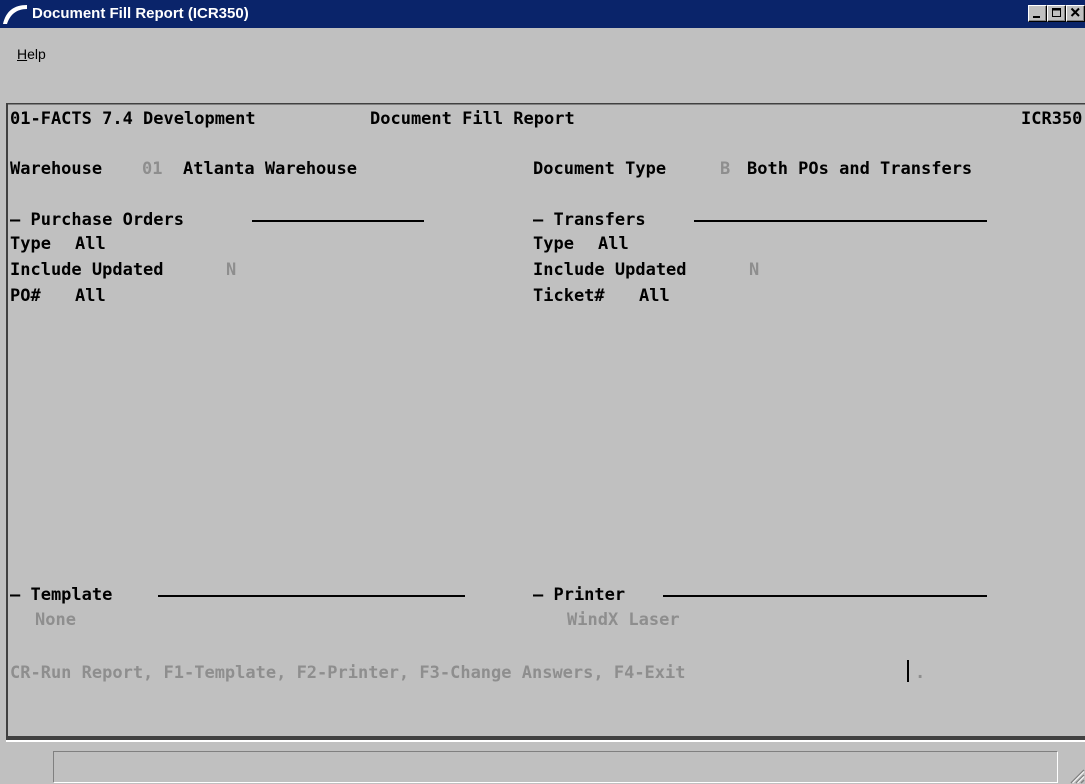 This screenshot has width=1085, height=784. Describe the element at coordinates (920, 673) in the screenshot. I see `prompt-input: .` at that location.